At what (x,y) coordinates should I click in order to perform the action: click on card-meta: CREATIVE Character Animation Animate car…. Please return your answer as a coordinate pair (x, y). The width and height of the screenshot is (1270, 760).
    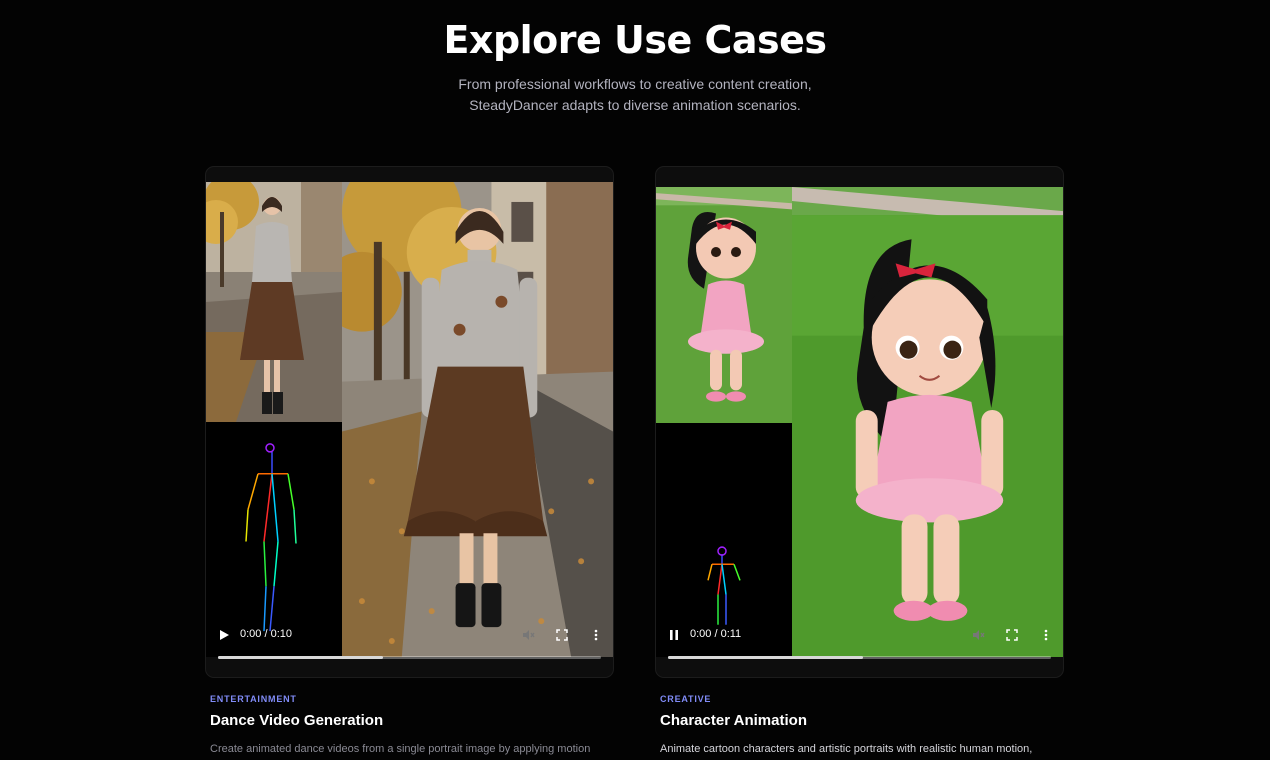
    Looking at the image, I should click on (860, 724).